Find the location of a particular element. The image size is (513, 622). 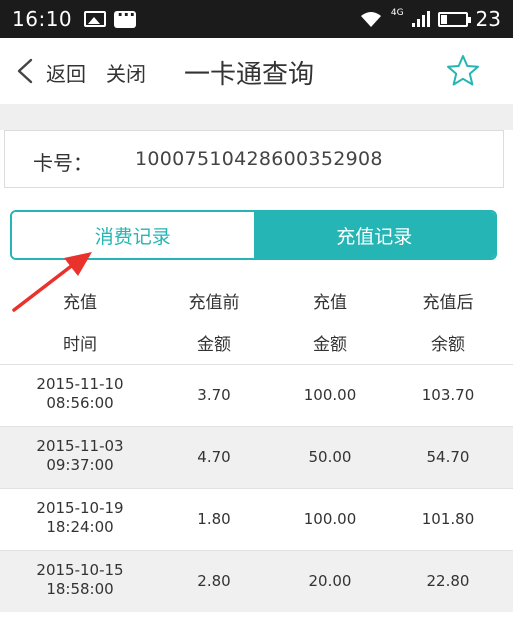

cell-after: 22.80 is located at coordinates (448, 581).